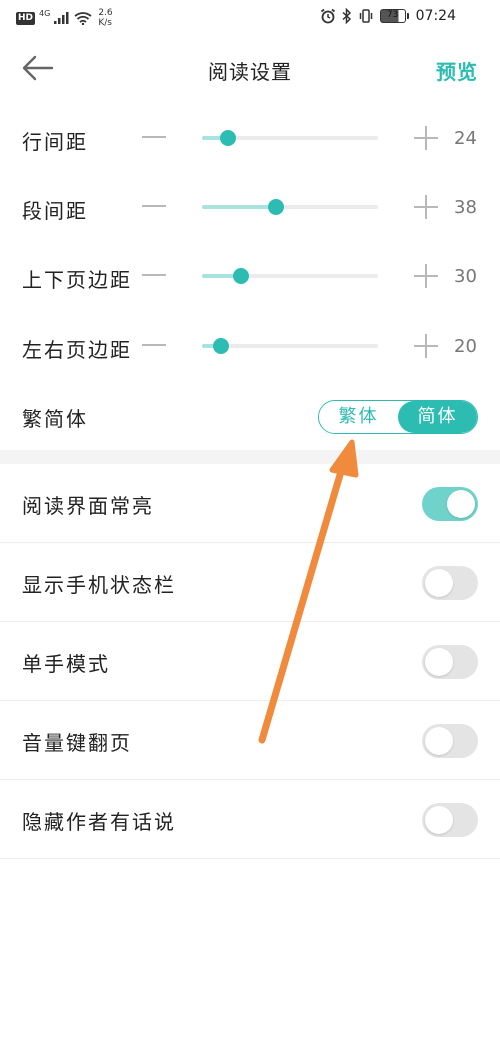  What do you see at coordinates (26, 18) in the screenshot?
I see `hd-badge: HD` at bounding box center [26, 18].